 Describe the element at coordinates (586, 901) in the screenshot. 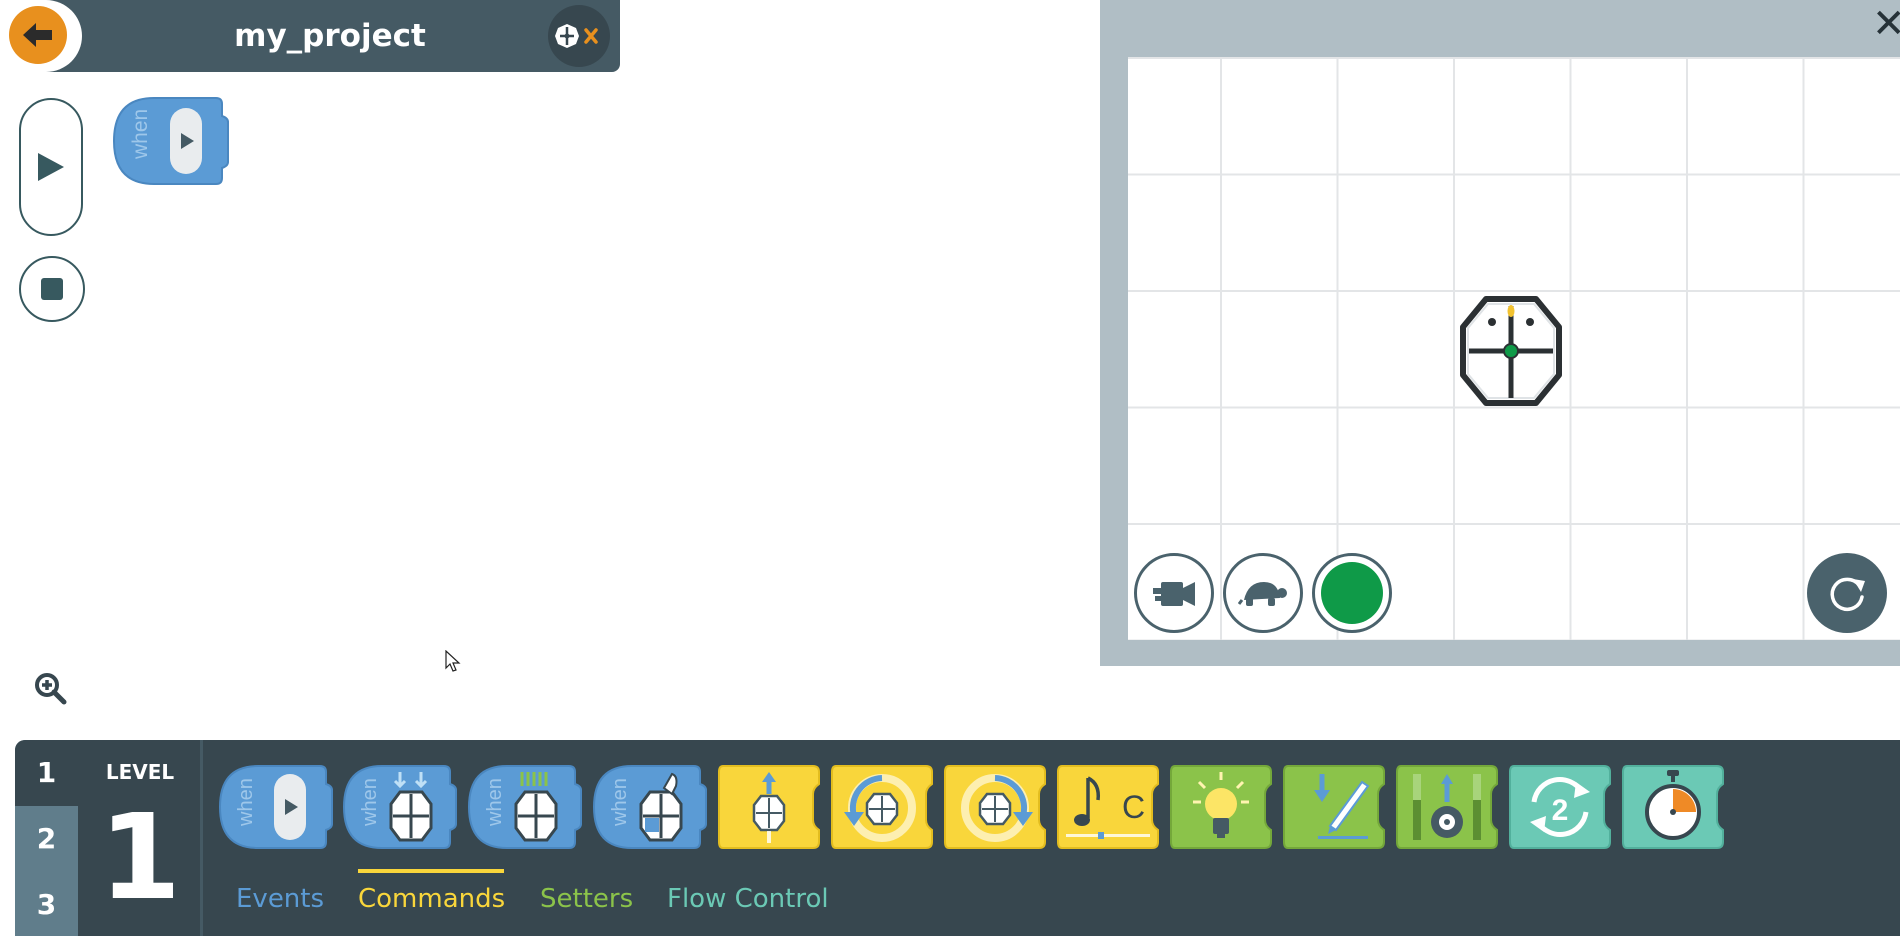

I see `category-tab-setters: Setters` at that location.